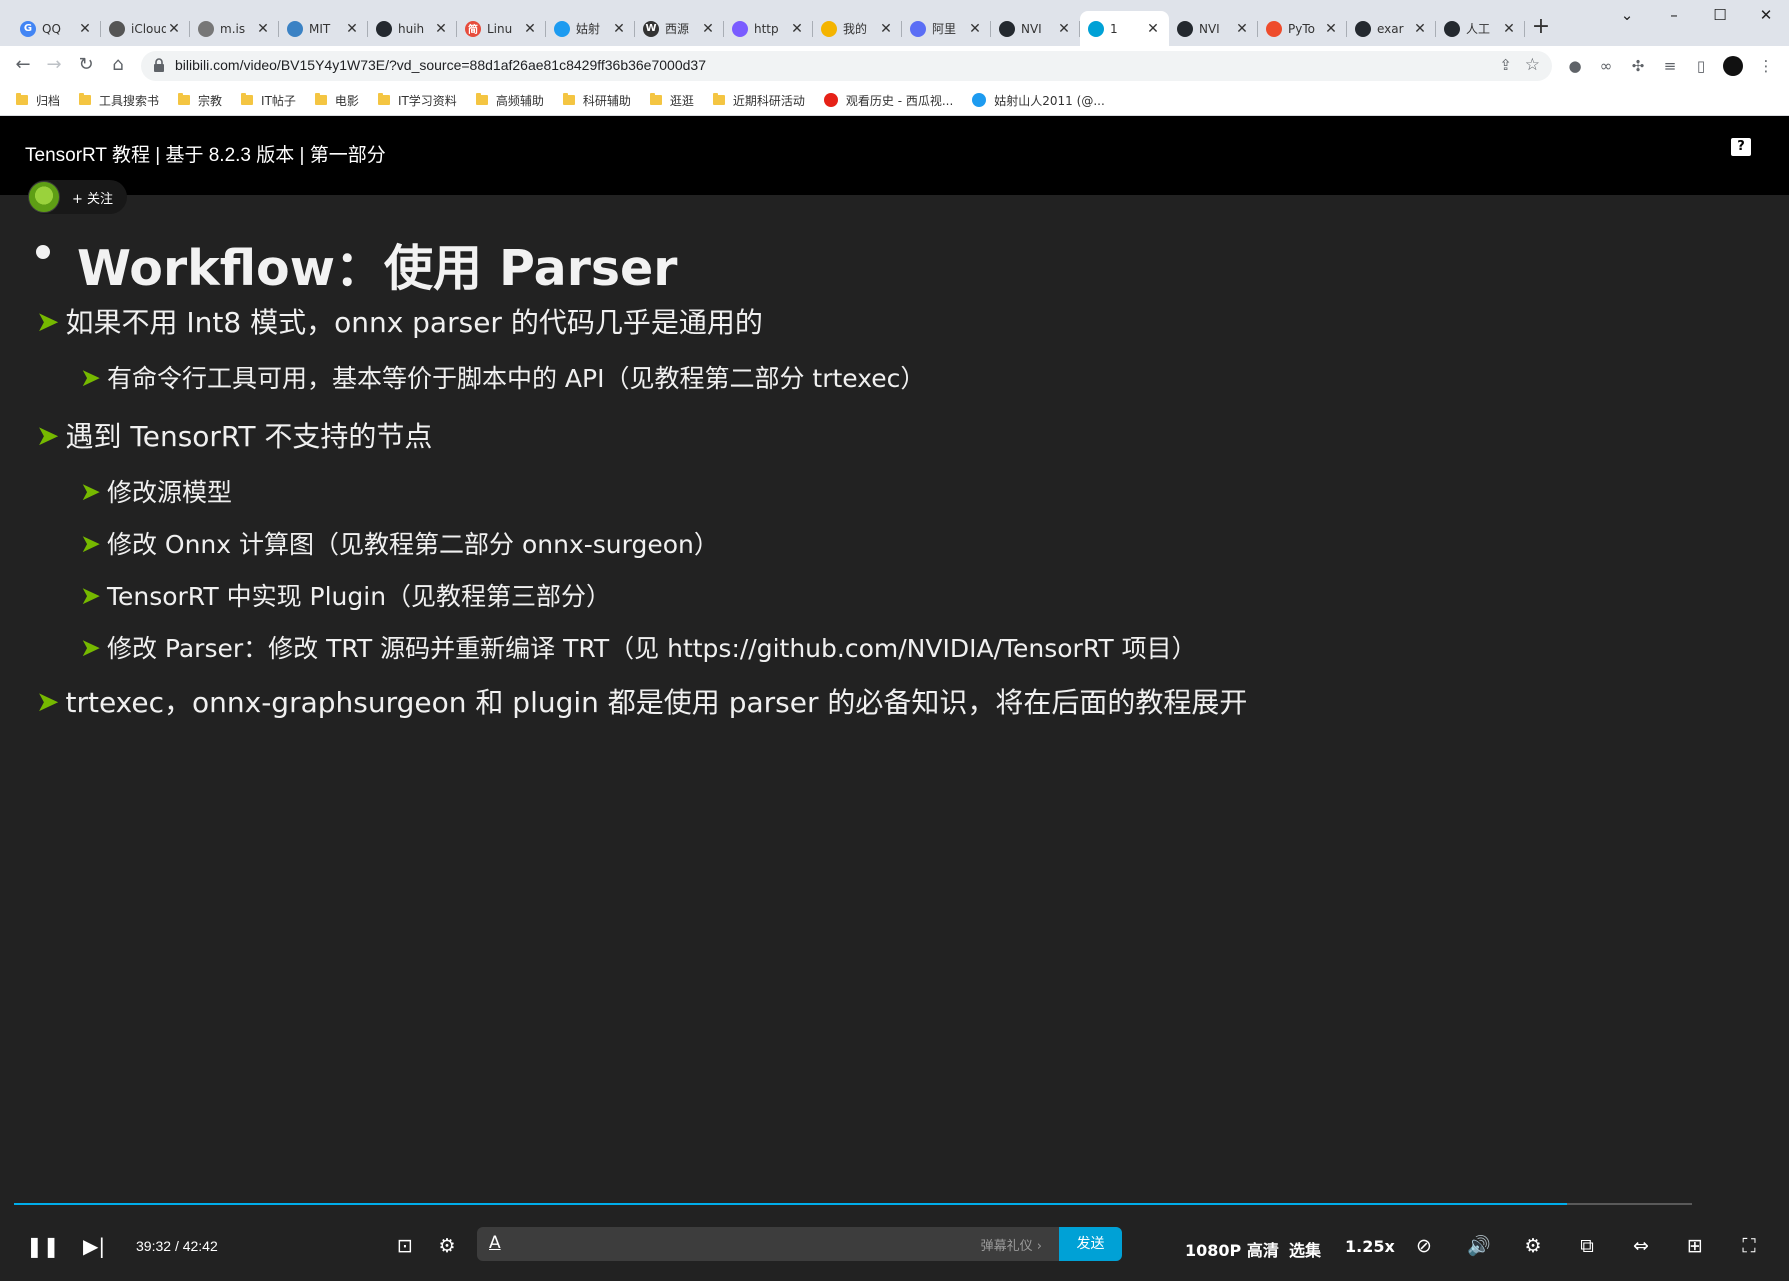 The height and width of the screenshot is (1281, 1789). What do you see at coordinates (43, 1246) in the screenshot?
I see `pause-icon: ❚❚` at bounding box center [43, 1246].